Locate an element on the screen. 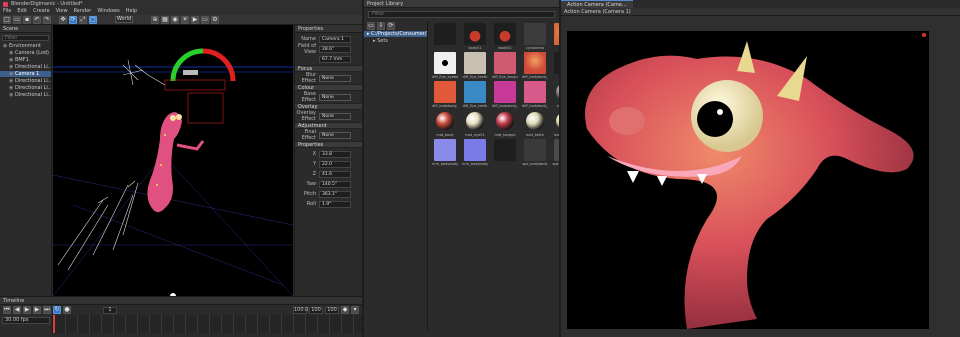  menu-item-help: Help is located at coordinates (131, 11).